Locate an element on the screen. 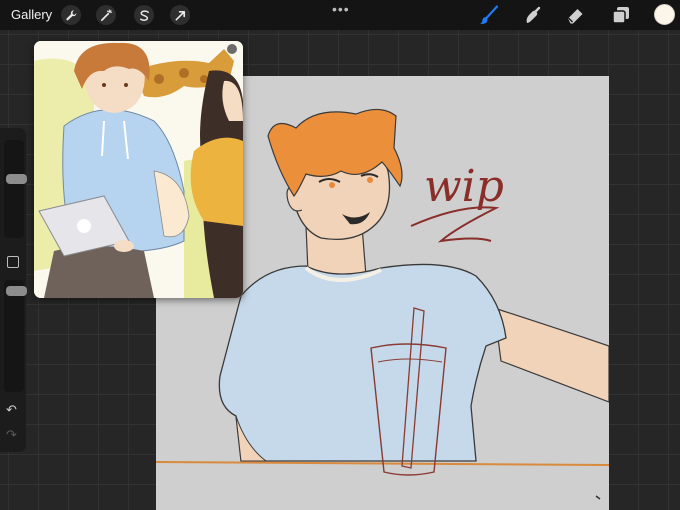 The height and width of the screenshot is (510, 680). opacity-slider is located at coordinates (15, 336).